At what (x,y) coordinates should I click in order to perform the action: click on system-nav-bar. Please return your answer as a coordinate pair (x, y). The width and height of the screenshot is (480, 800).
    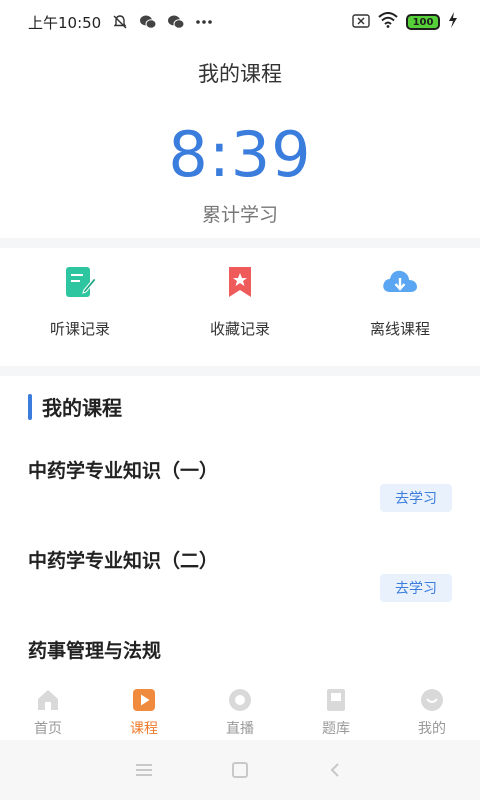
    Looking at the image, I should click on (240, 770).